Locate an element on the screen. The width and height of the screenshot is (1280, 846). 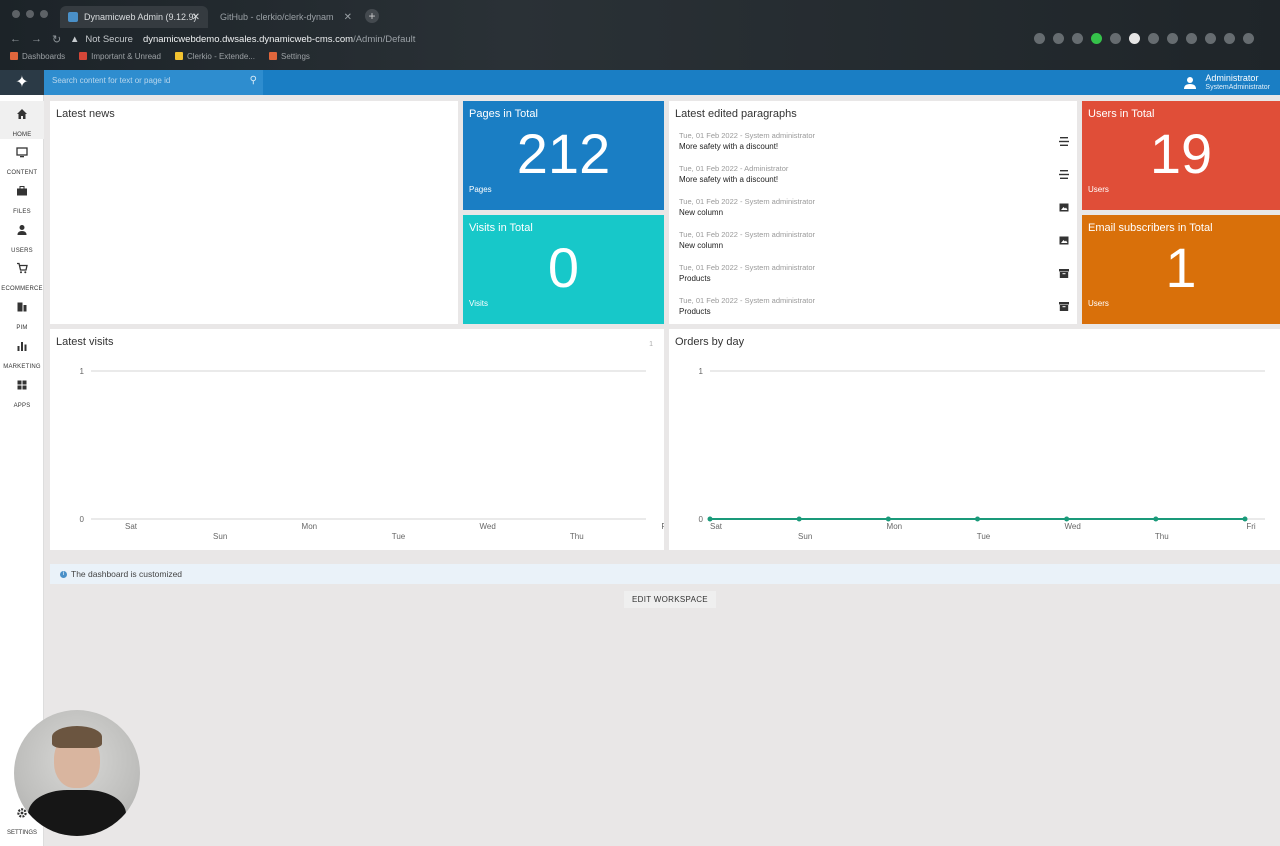
sidebar-item-pim: PIM is located at coordinates (22, 313).